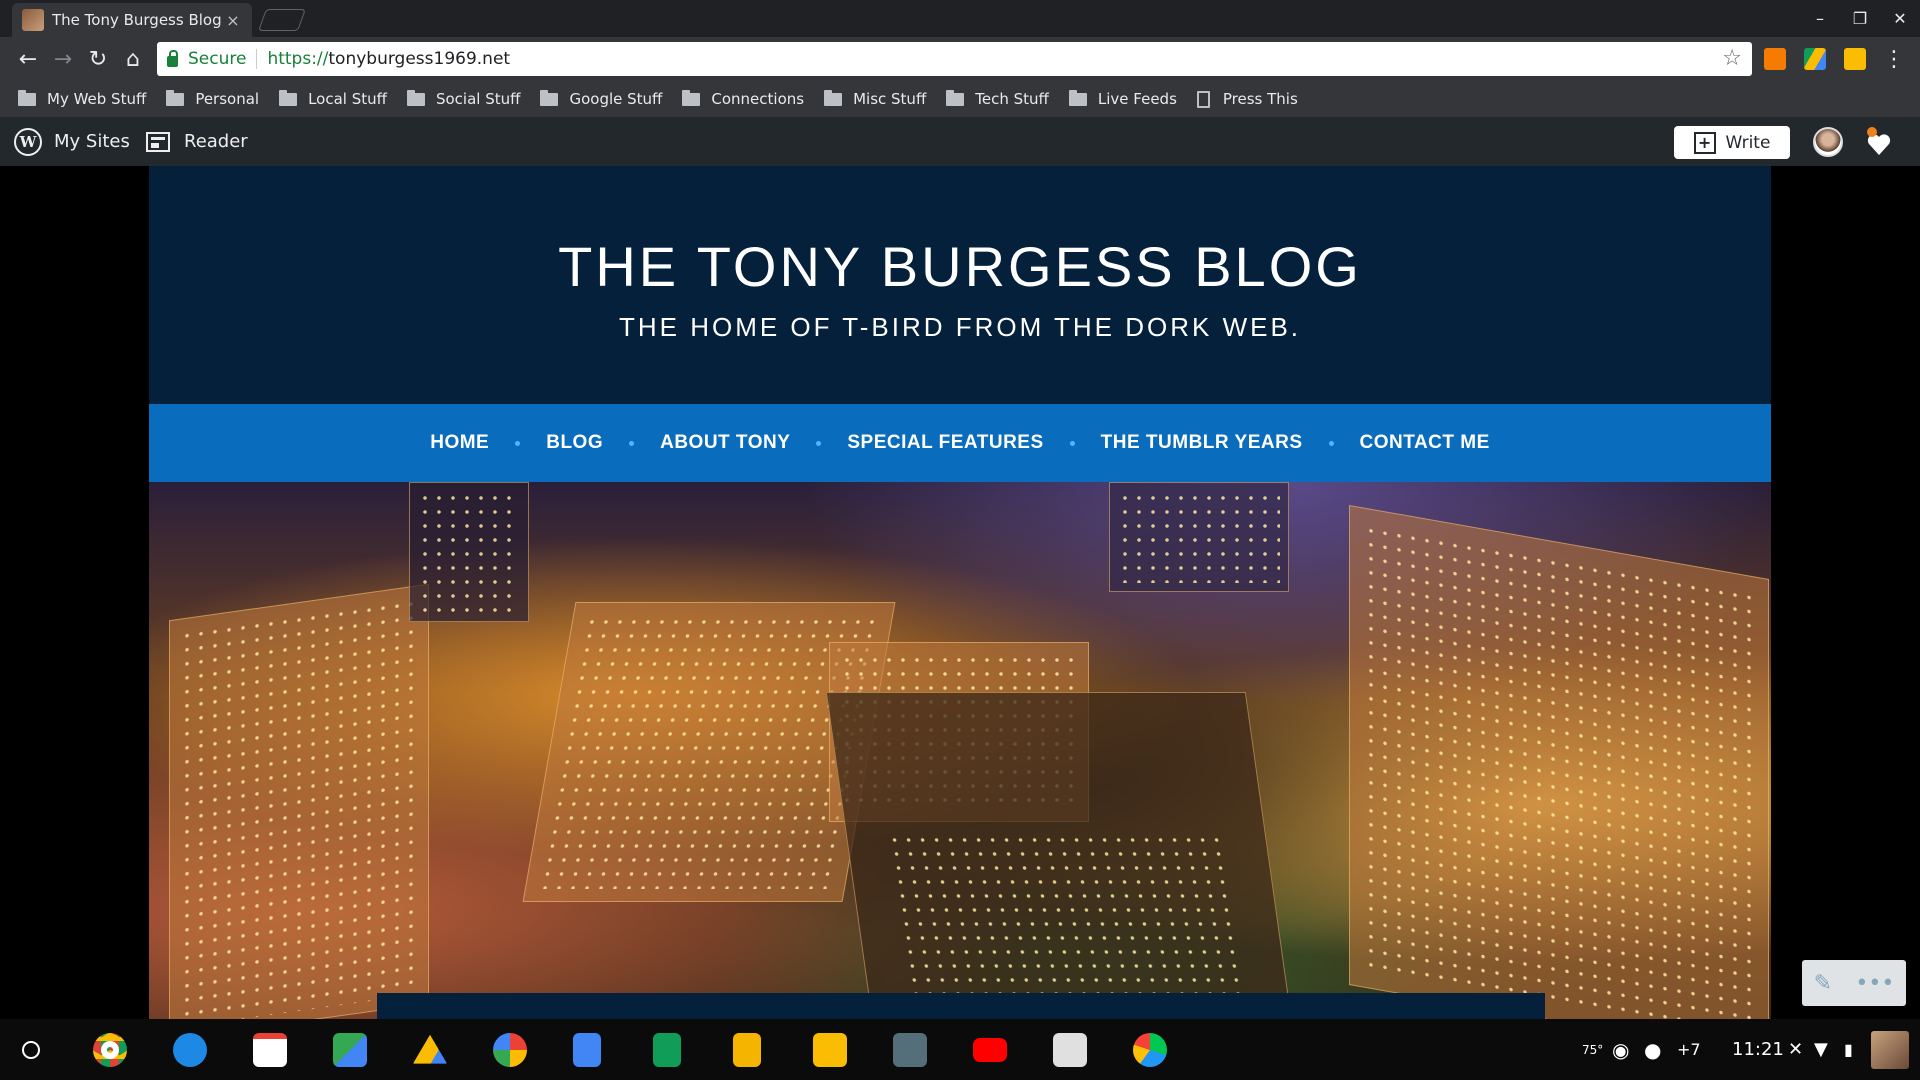 This screenshot has width=1920, height=1080. I want to click on keep-extension-icon, so click(1855, 59).